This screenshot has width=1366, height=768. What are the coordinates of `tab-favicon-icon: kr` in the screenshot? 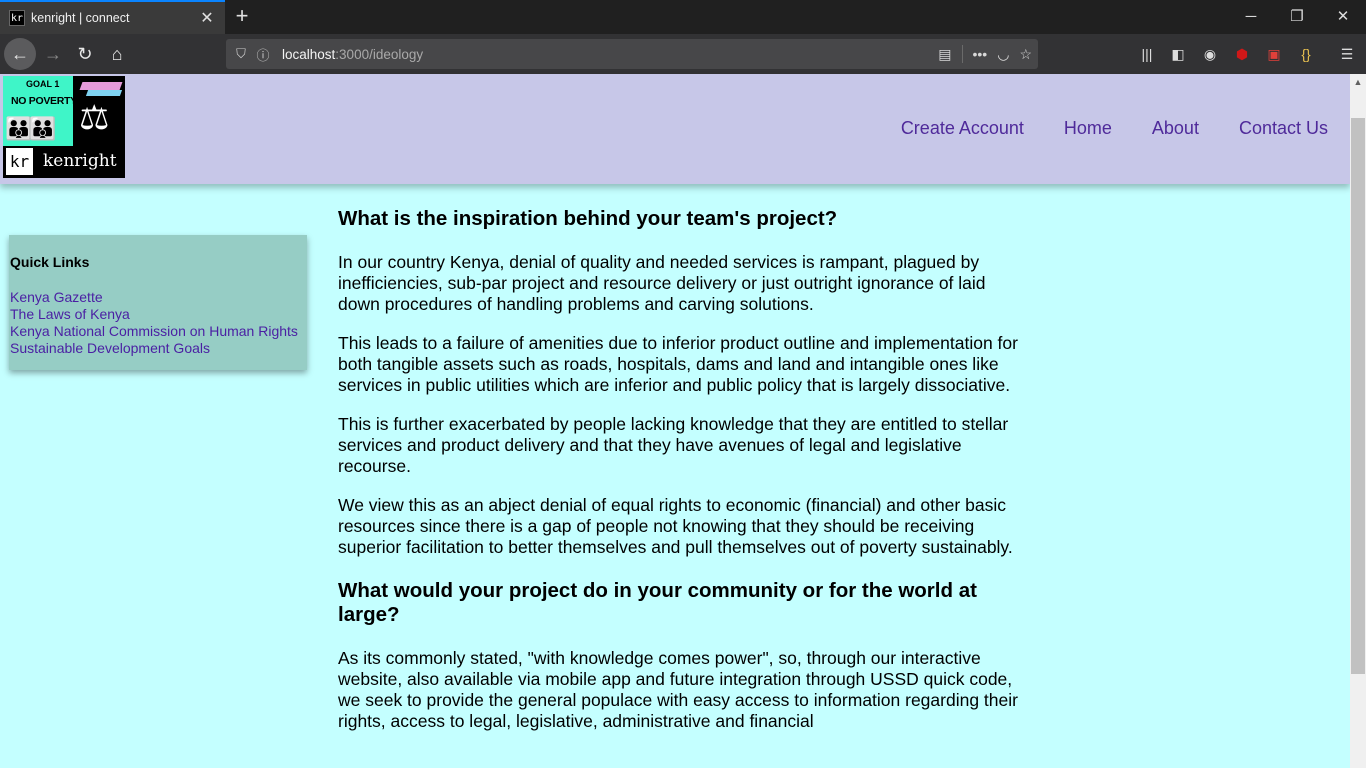 It's located at (17, 18).